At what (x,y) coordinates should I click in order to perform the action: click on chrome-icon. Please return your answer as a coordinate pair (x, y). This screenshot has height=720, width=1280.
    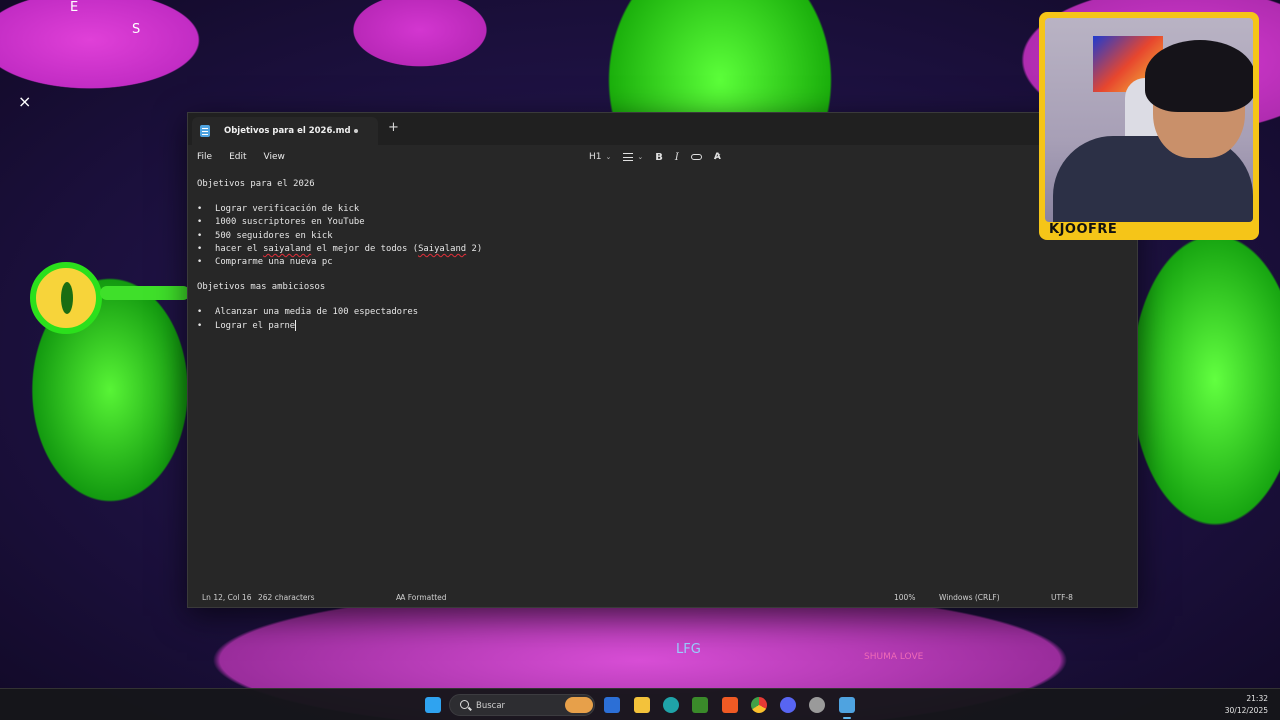
    Looking at the image, I should click on (759, 705).